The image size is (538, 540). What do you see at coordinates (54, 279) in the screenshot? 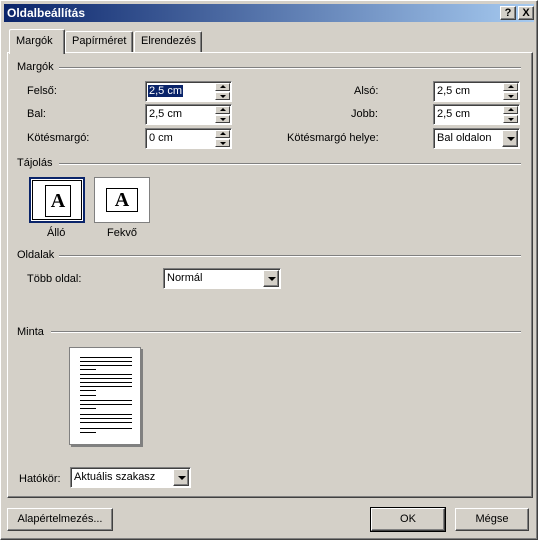
I see `multiple-pages-label: Több oldal:` at bounding box center [54, 279].